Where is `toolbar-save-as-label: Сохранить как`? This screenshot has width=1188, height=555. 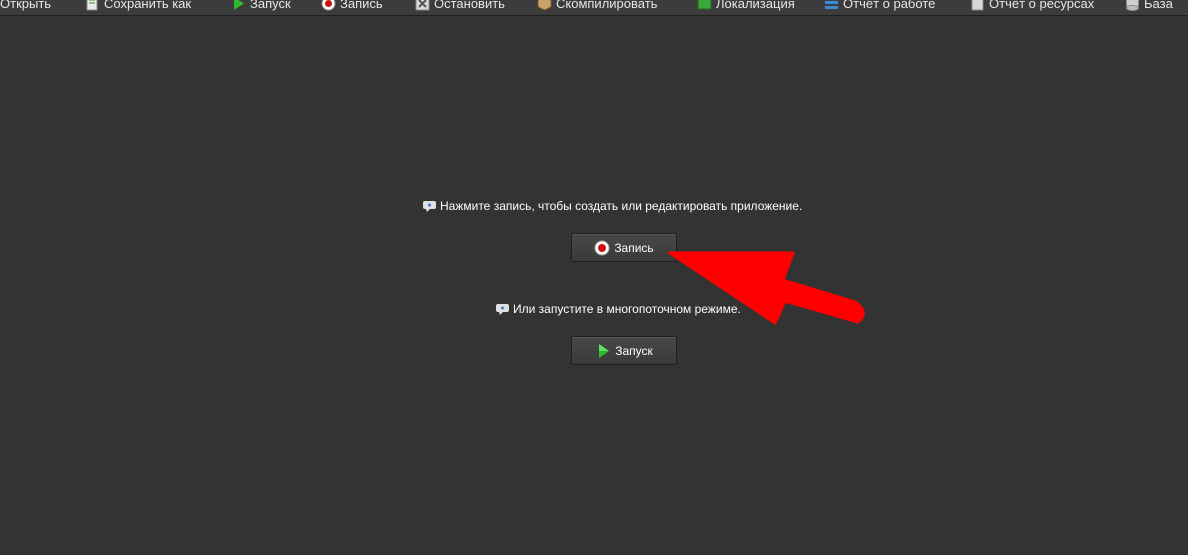 toolbar-save-as-label: Сохранить как is located at coordinates (148, 5).